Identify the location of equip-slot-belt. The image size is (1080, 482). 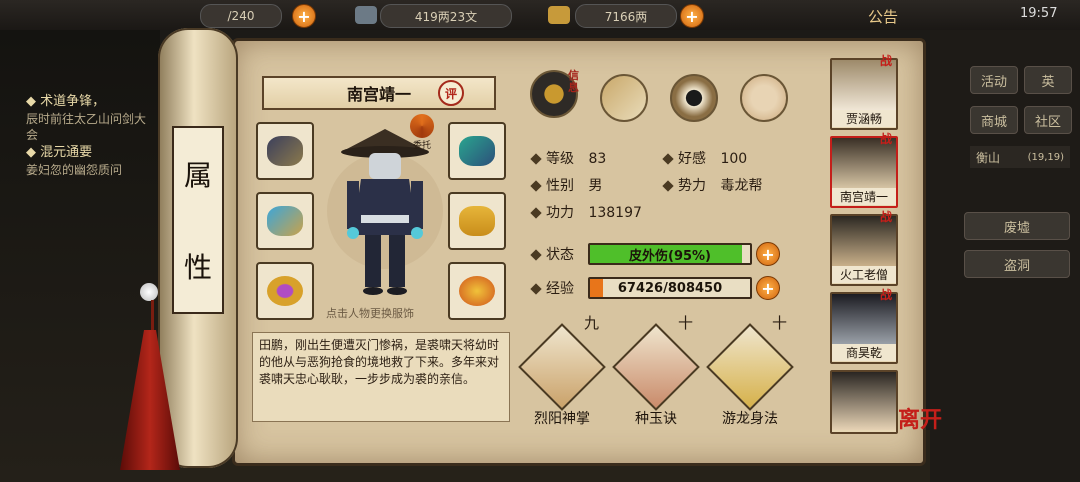
(477, 291).